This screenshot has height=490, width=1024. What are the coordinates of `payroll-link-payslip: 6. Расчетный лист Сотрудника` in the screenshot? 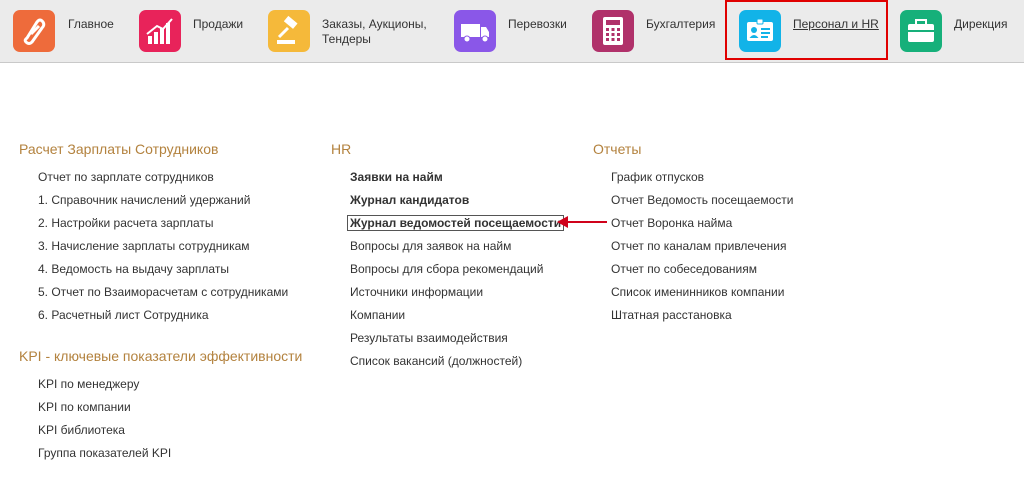 It's located at (123, 315).